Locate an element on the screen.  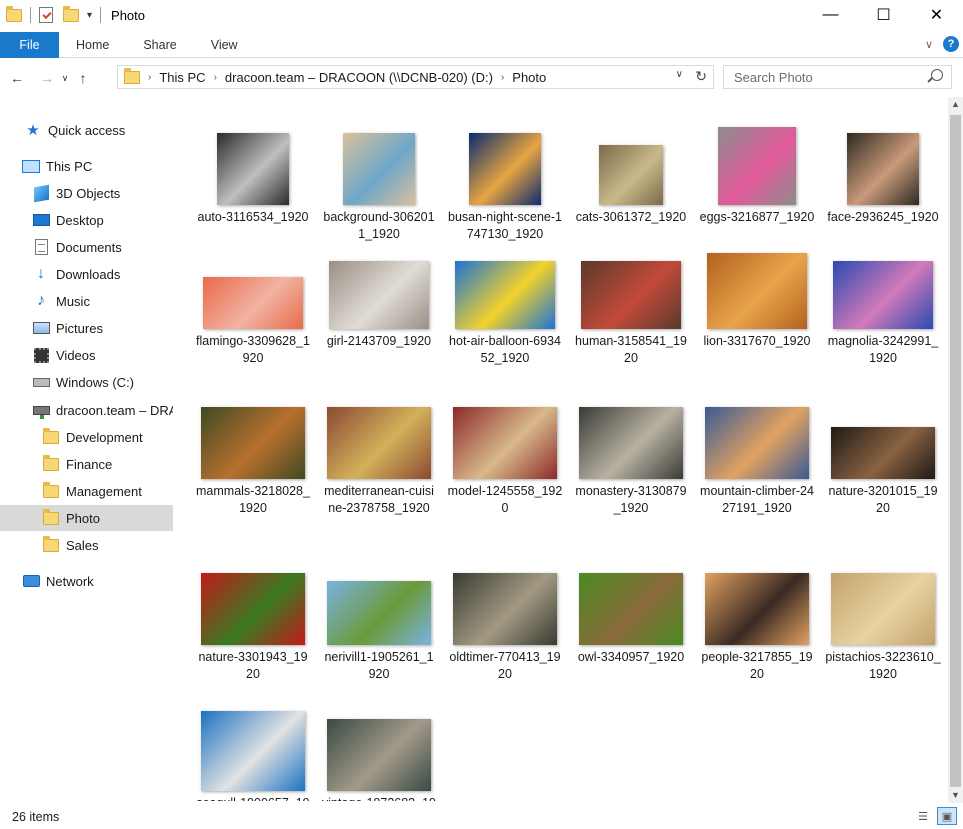
sidebar-item-windows-c: Windows (C:) is located at coordinates (86, 382).